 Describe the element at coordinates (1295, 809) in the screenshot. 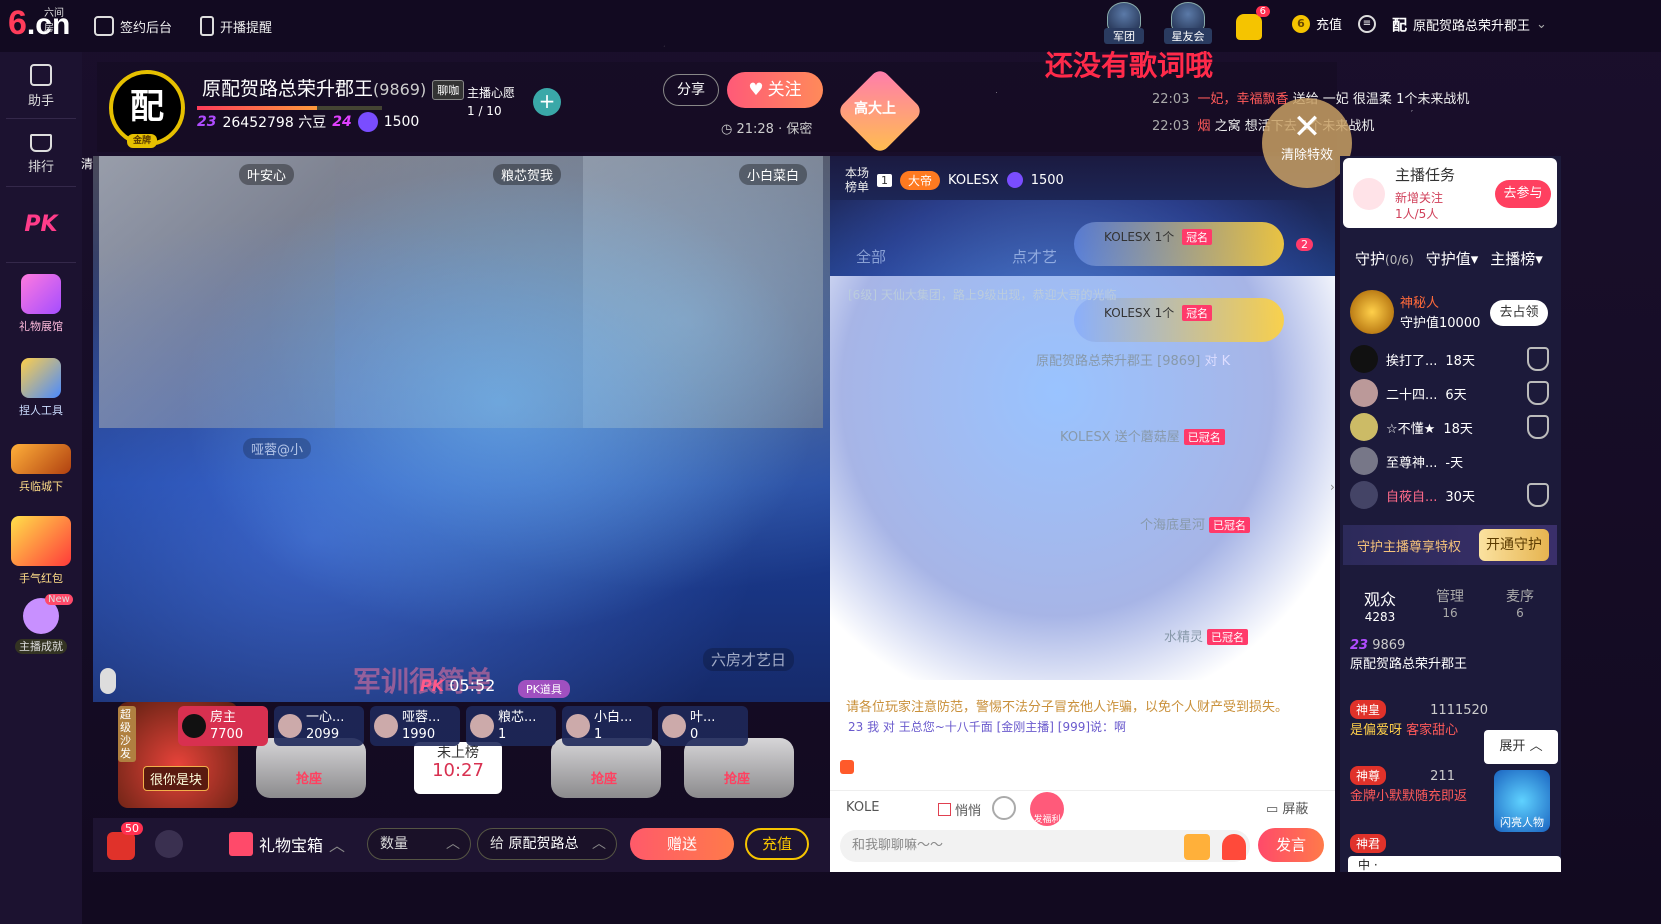

I see `block-label: 屏蔽` at that location.